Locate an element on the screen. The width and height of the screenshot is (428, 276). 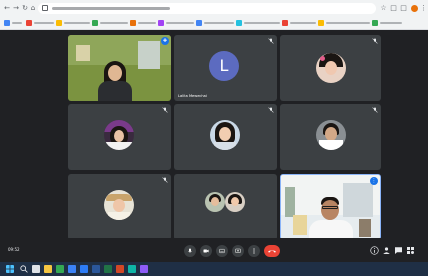
participant-avatar: L is located at coordinates (224, 66).